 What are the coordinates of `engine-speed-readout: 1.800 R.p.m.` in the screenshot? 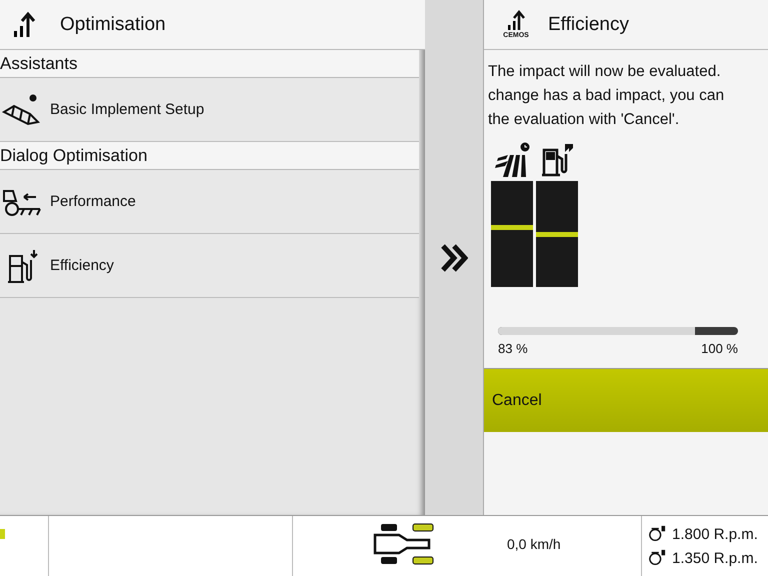 It's located at (715, 534).